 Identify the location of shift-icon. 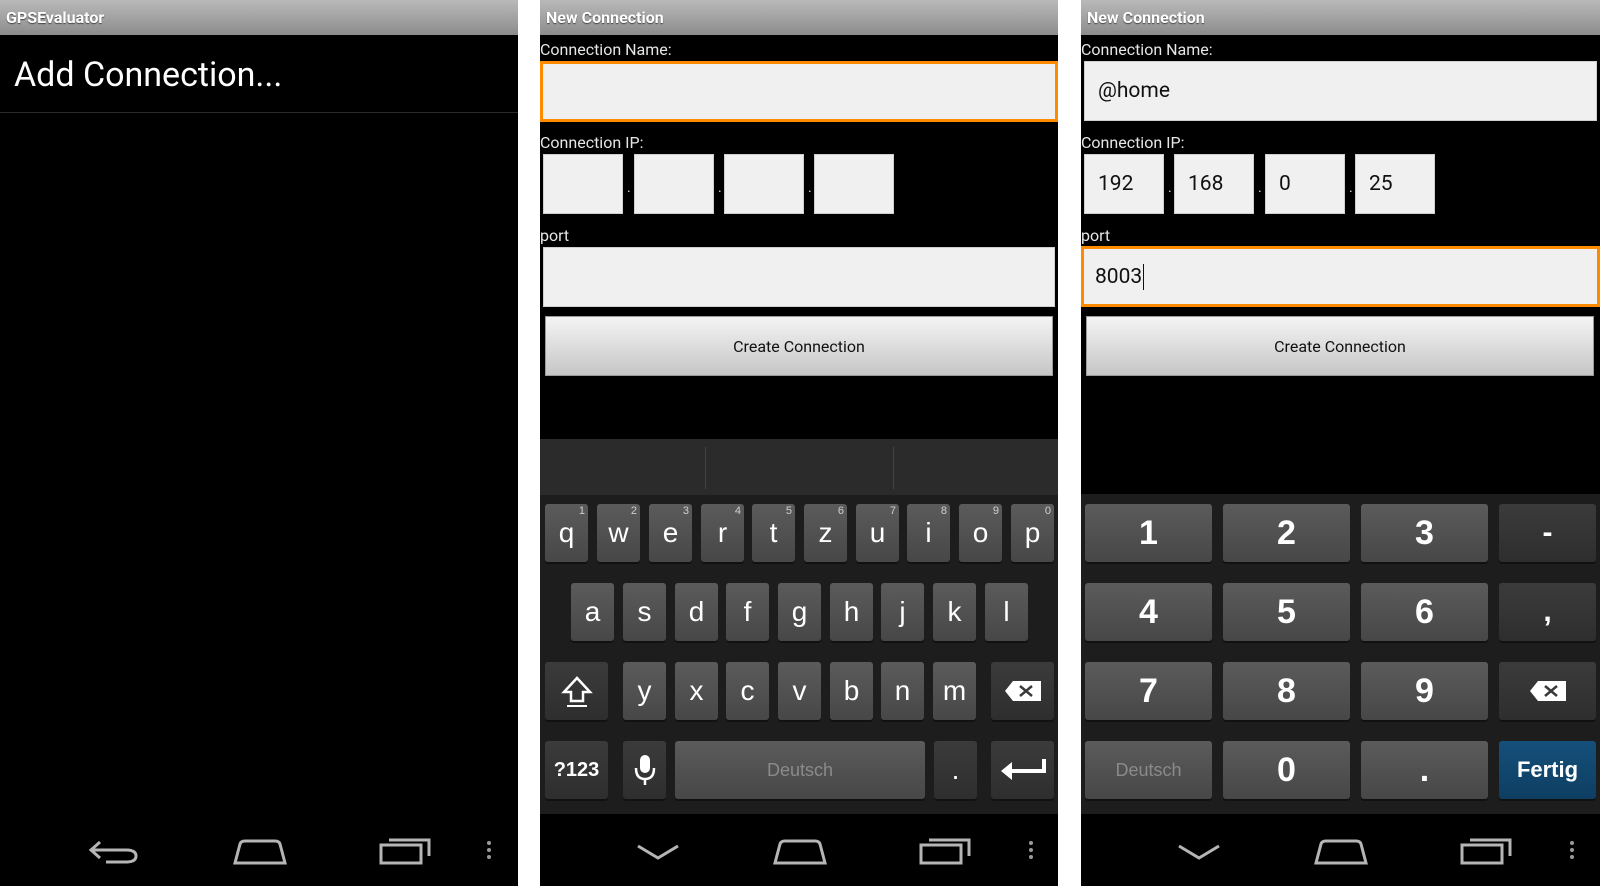
(576, 691).